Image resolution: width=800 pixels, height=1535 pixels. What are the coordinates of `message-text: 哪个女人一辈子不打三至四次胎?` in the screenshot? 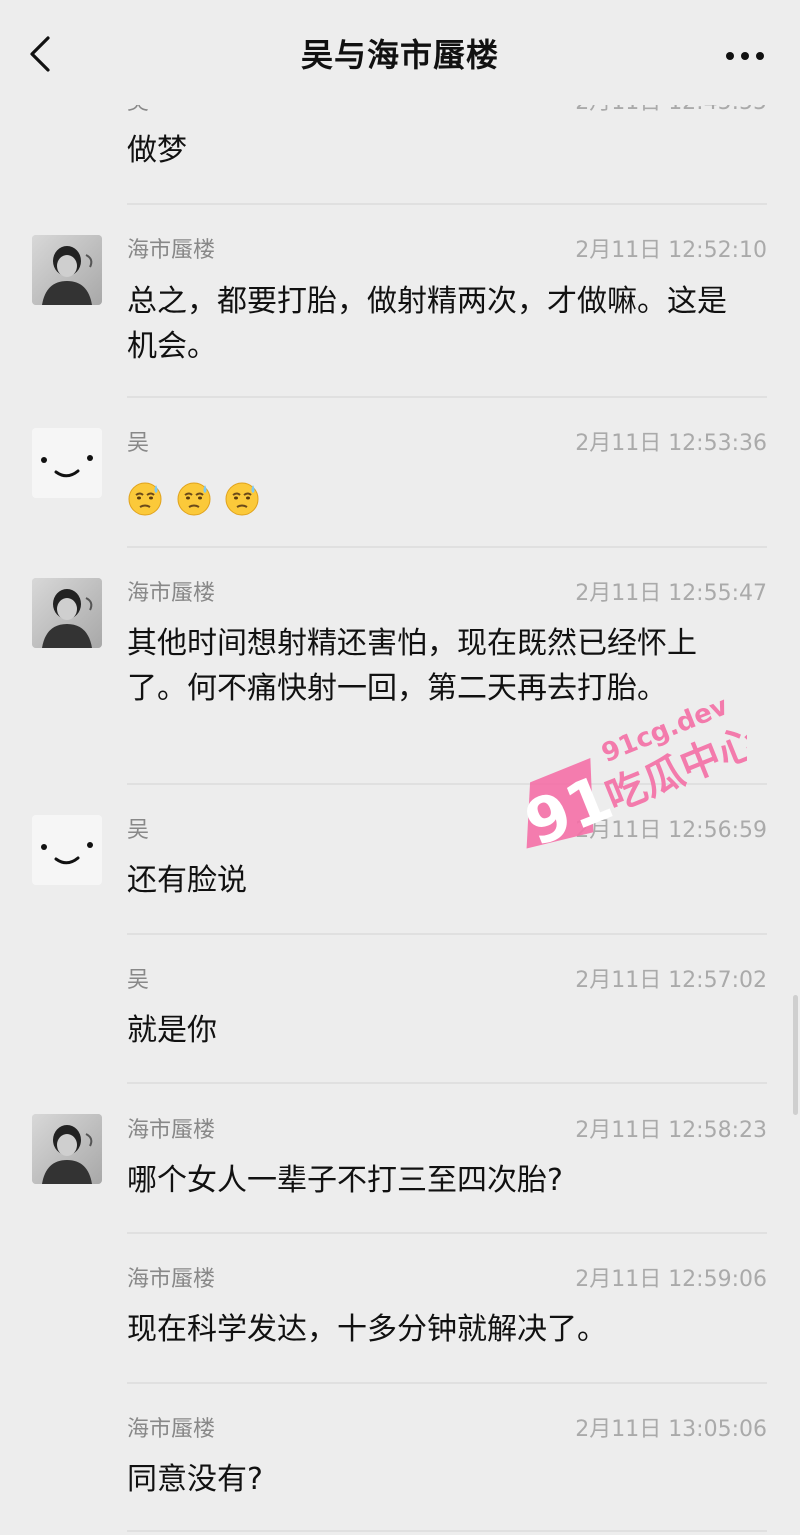 It's located at (345, 1180).